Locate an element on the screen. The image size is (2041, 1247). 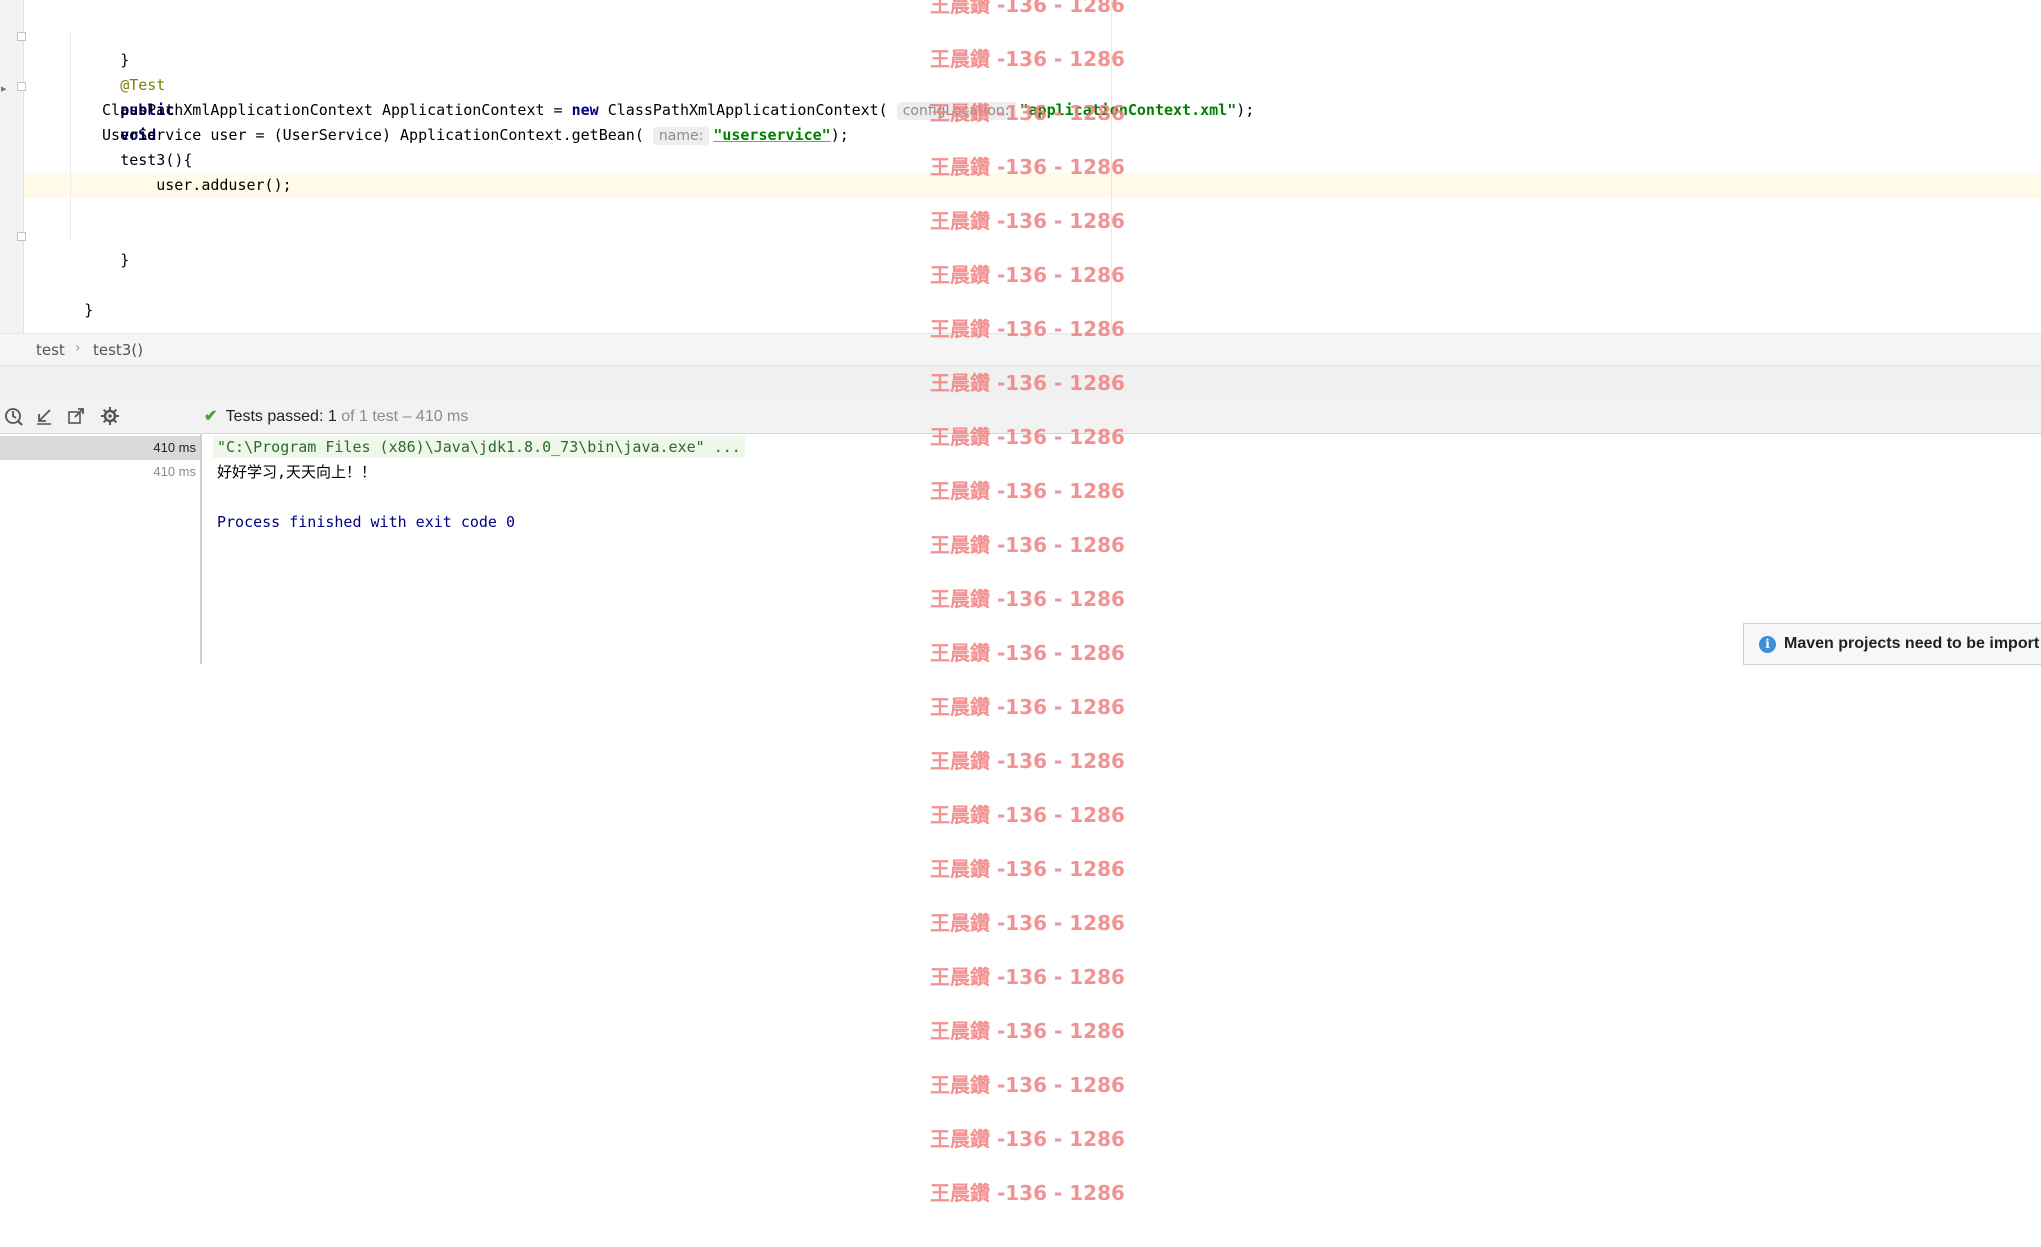
breadcrumb: test › test3() is located at coordinates (1020, 349).